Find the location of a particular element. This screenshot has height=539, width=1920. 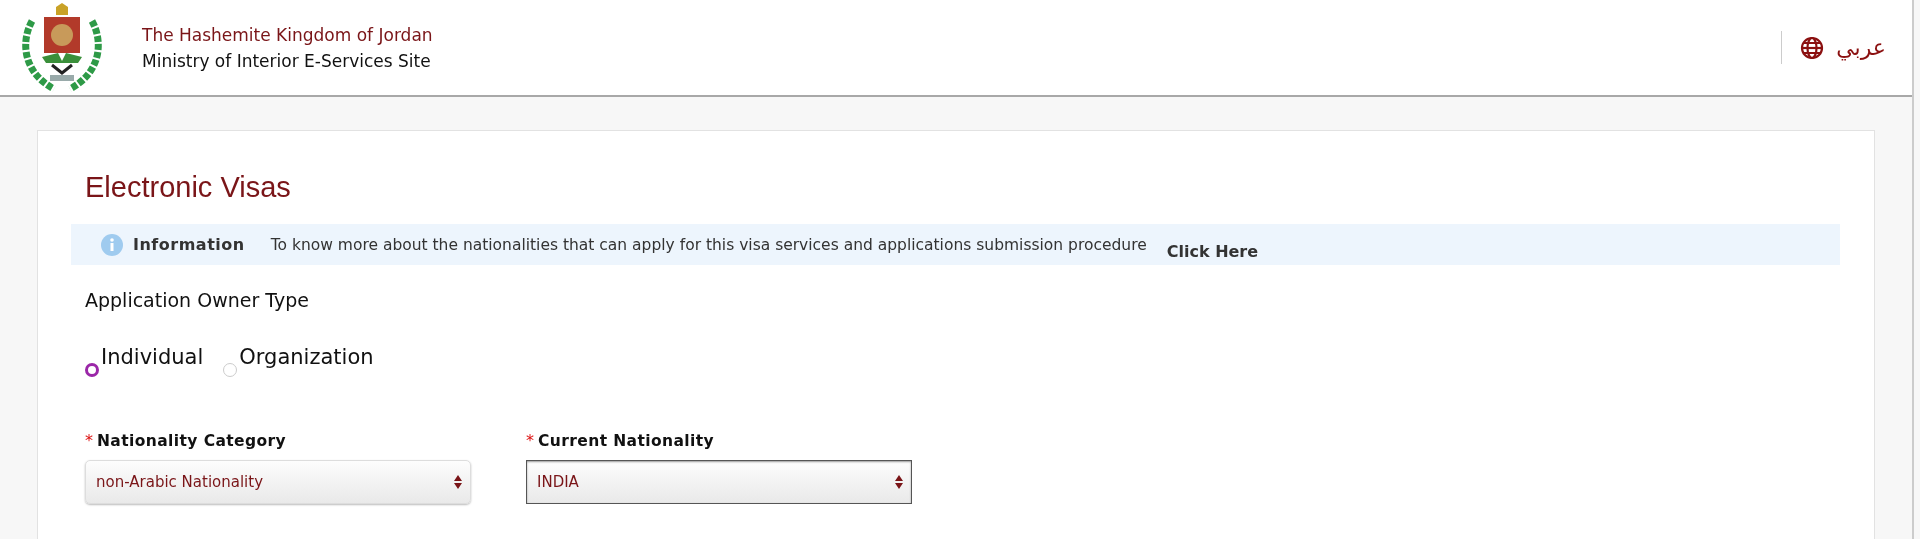

language-link: عربي is located at coordinates (1833, 47).